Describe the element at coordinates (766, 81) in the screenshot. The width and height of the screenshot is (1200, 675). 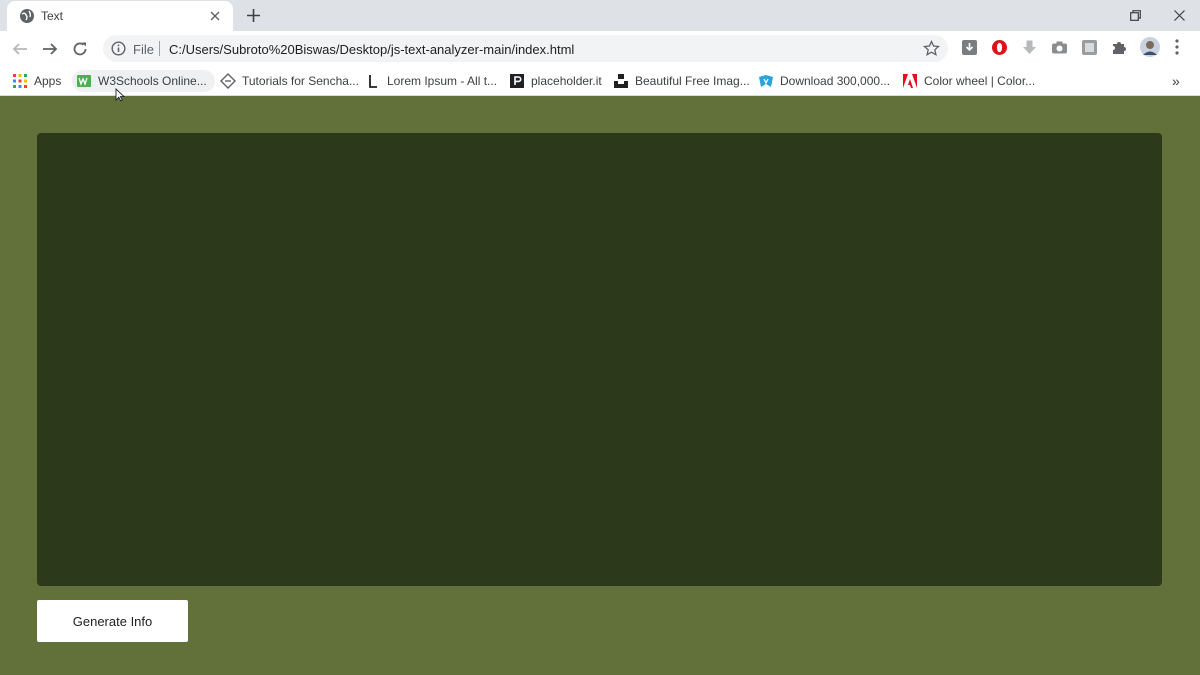
I see `download-site-icon` at that location.